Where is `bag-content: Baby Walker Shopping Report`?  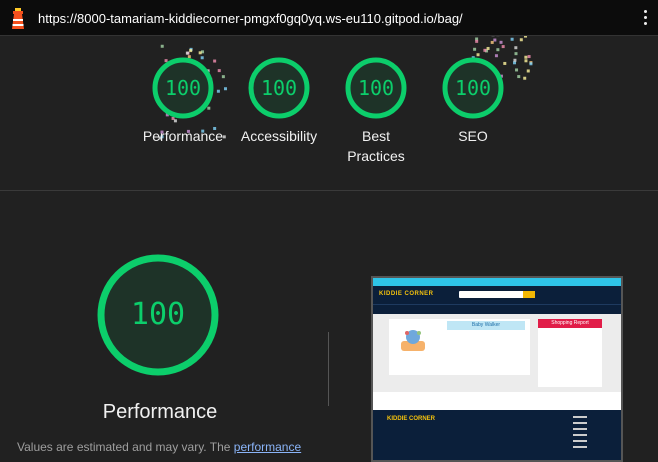
bag-content: Baby Walker Shopping Report is located at coordinates (497, 353).